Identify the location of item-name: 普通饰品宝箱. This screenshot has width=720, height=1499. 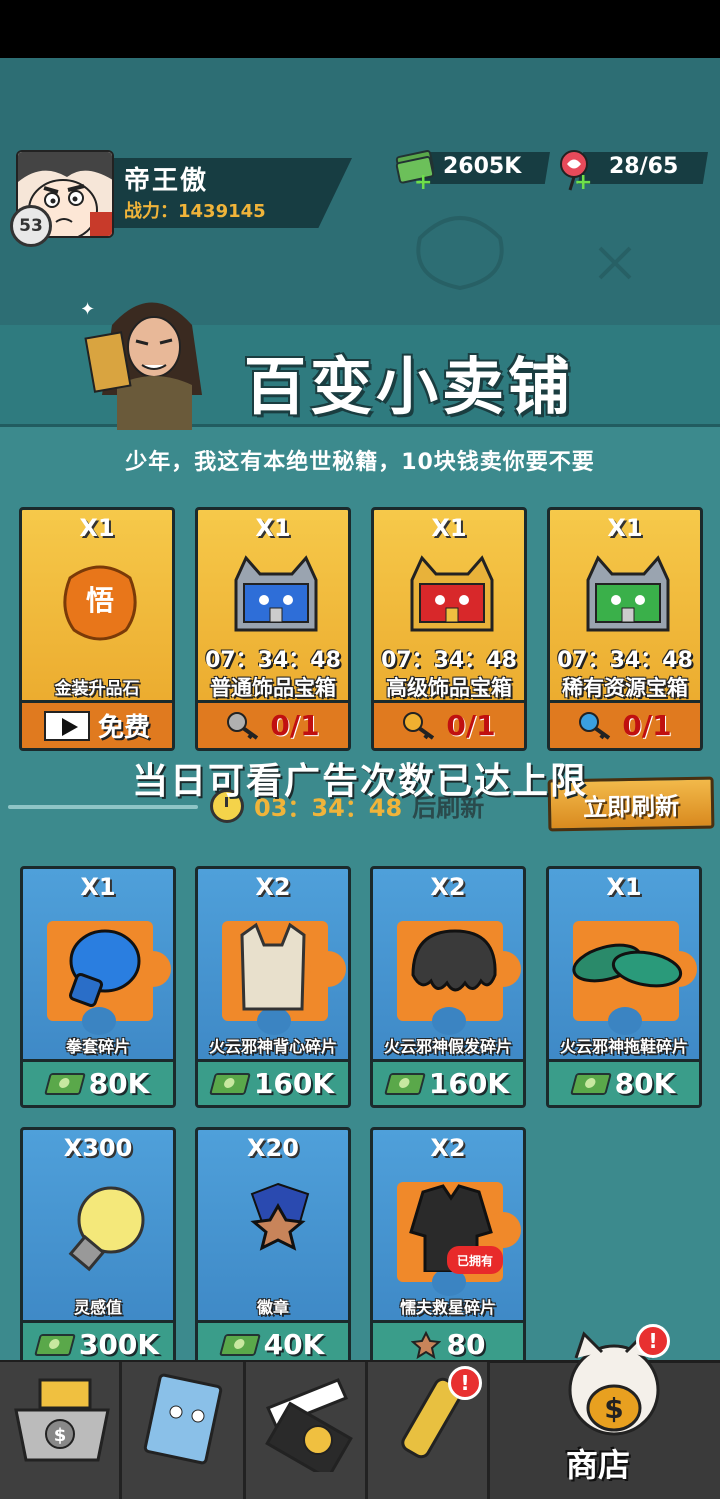
(273, 688).